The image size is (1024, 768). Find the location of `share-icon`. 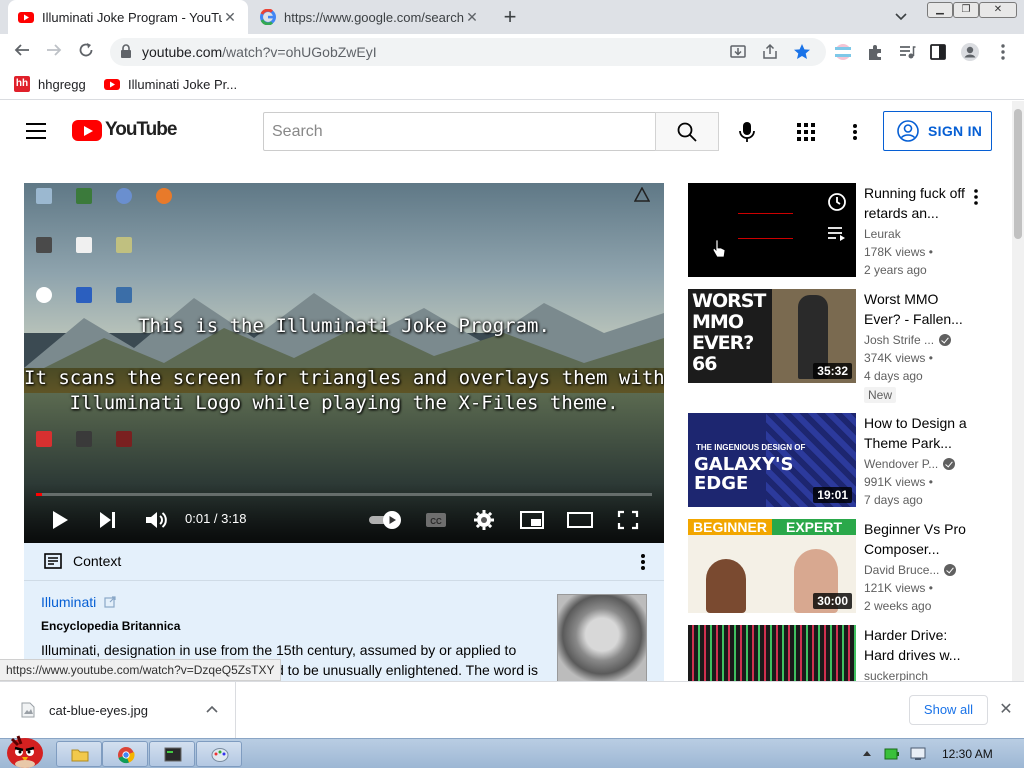

share-icon is located at coordinates (770, 52).